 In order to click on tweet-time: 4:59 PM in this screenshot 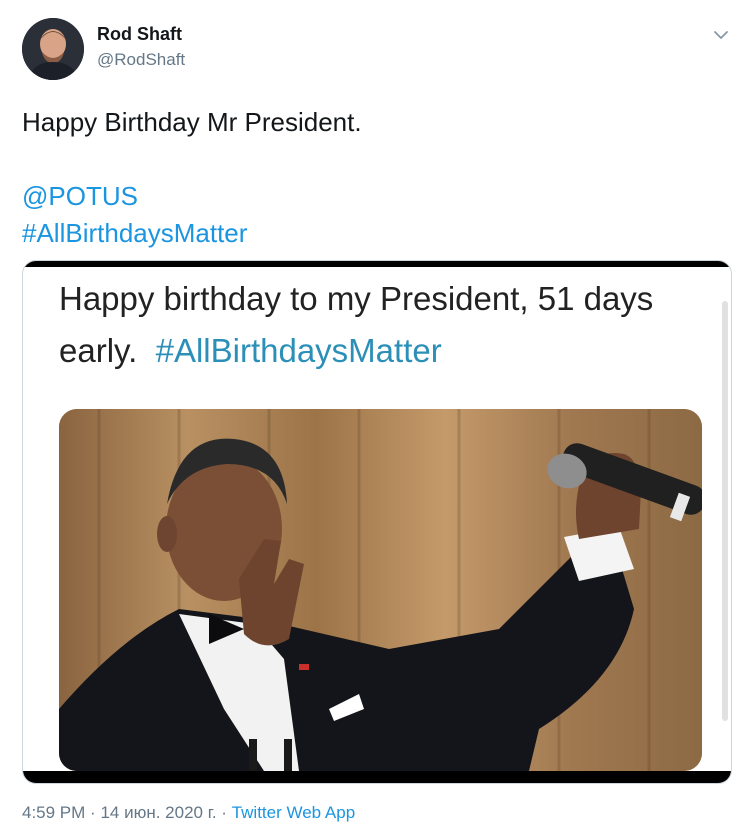, I will do `click(53, 812)`.